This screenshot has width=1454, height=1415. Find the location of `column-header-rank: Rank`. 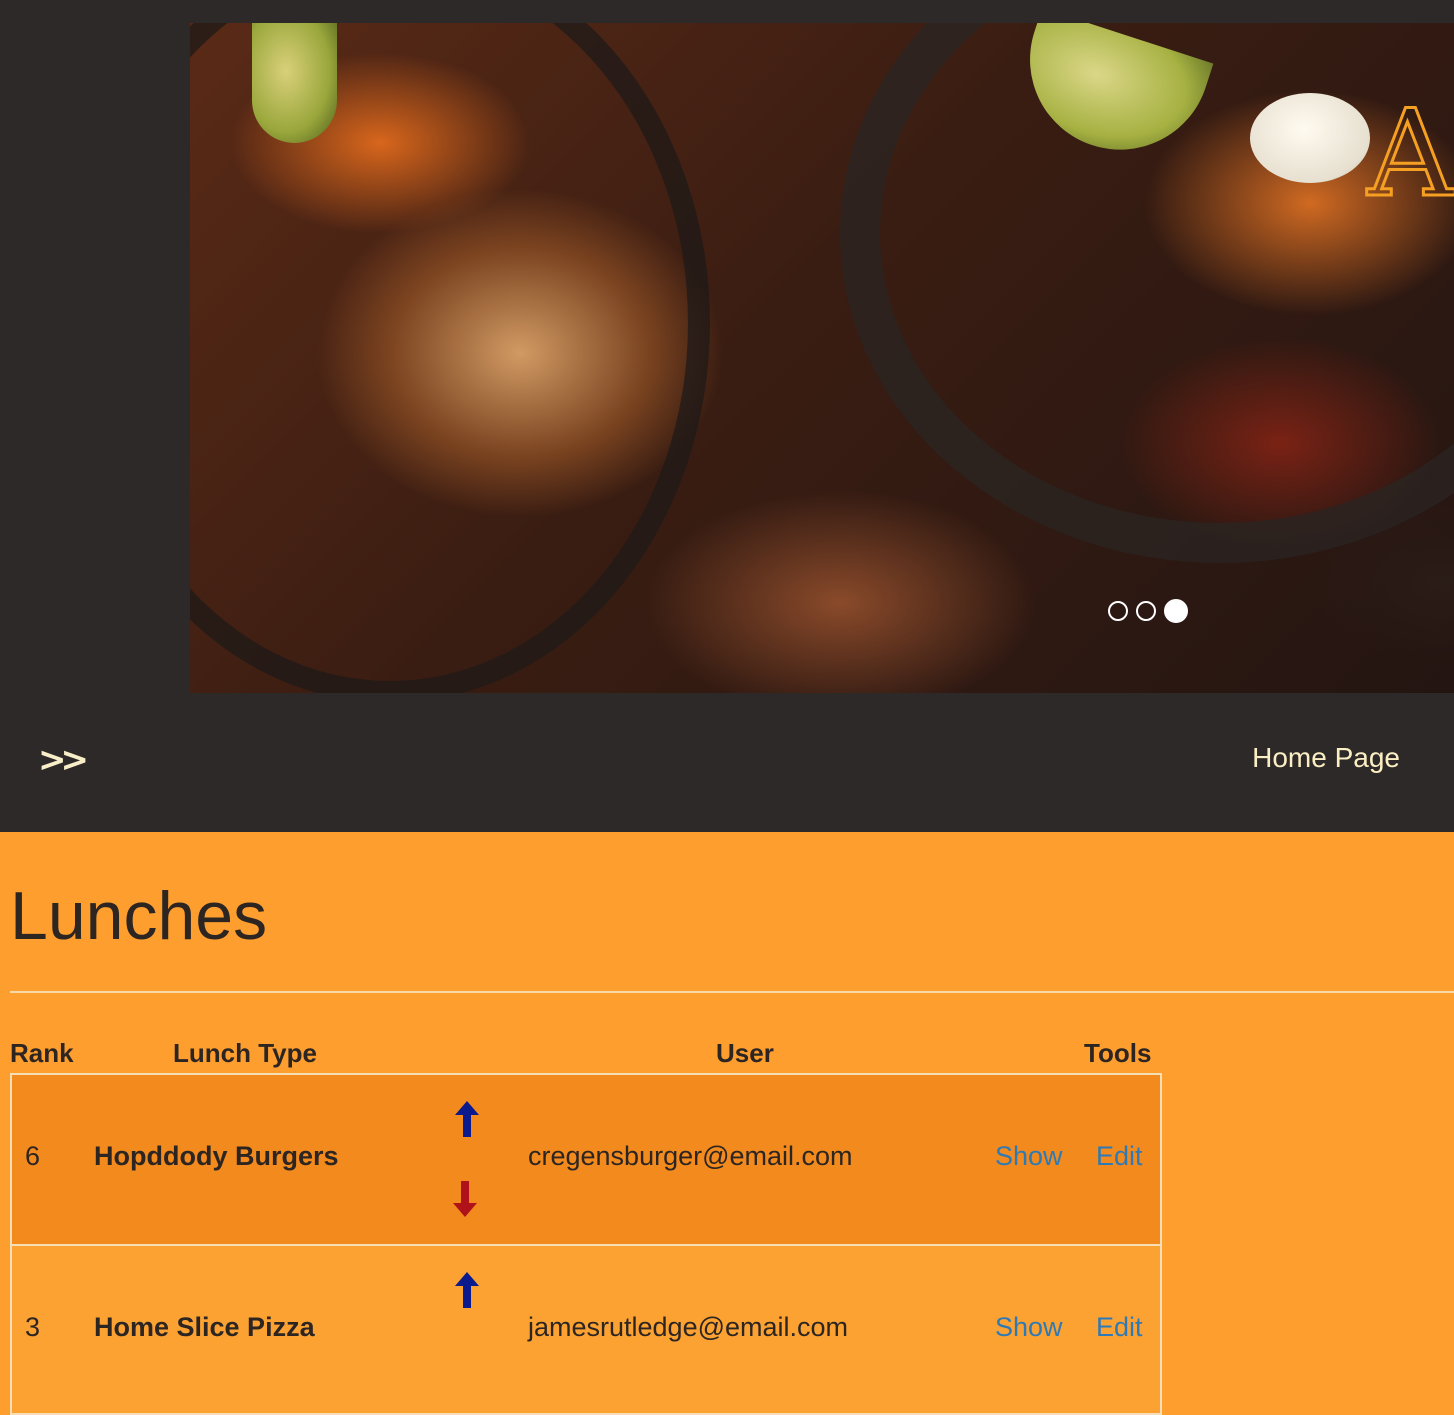

column-header-rank: Rank is located at coordinates (42, 1053).